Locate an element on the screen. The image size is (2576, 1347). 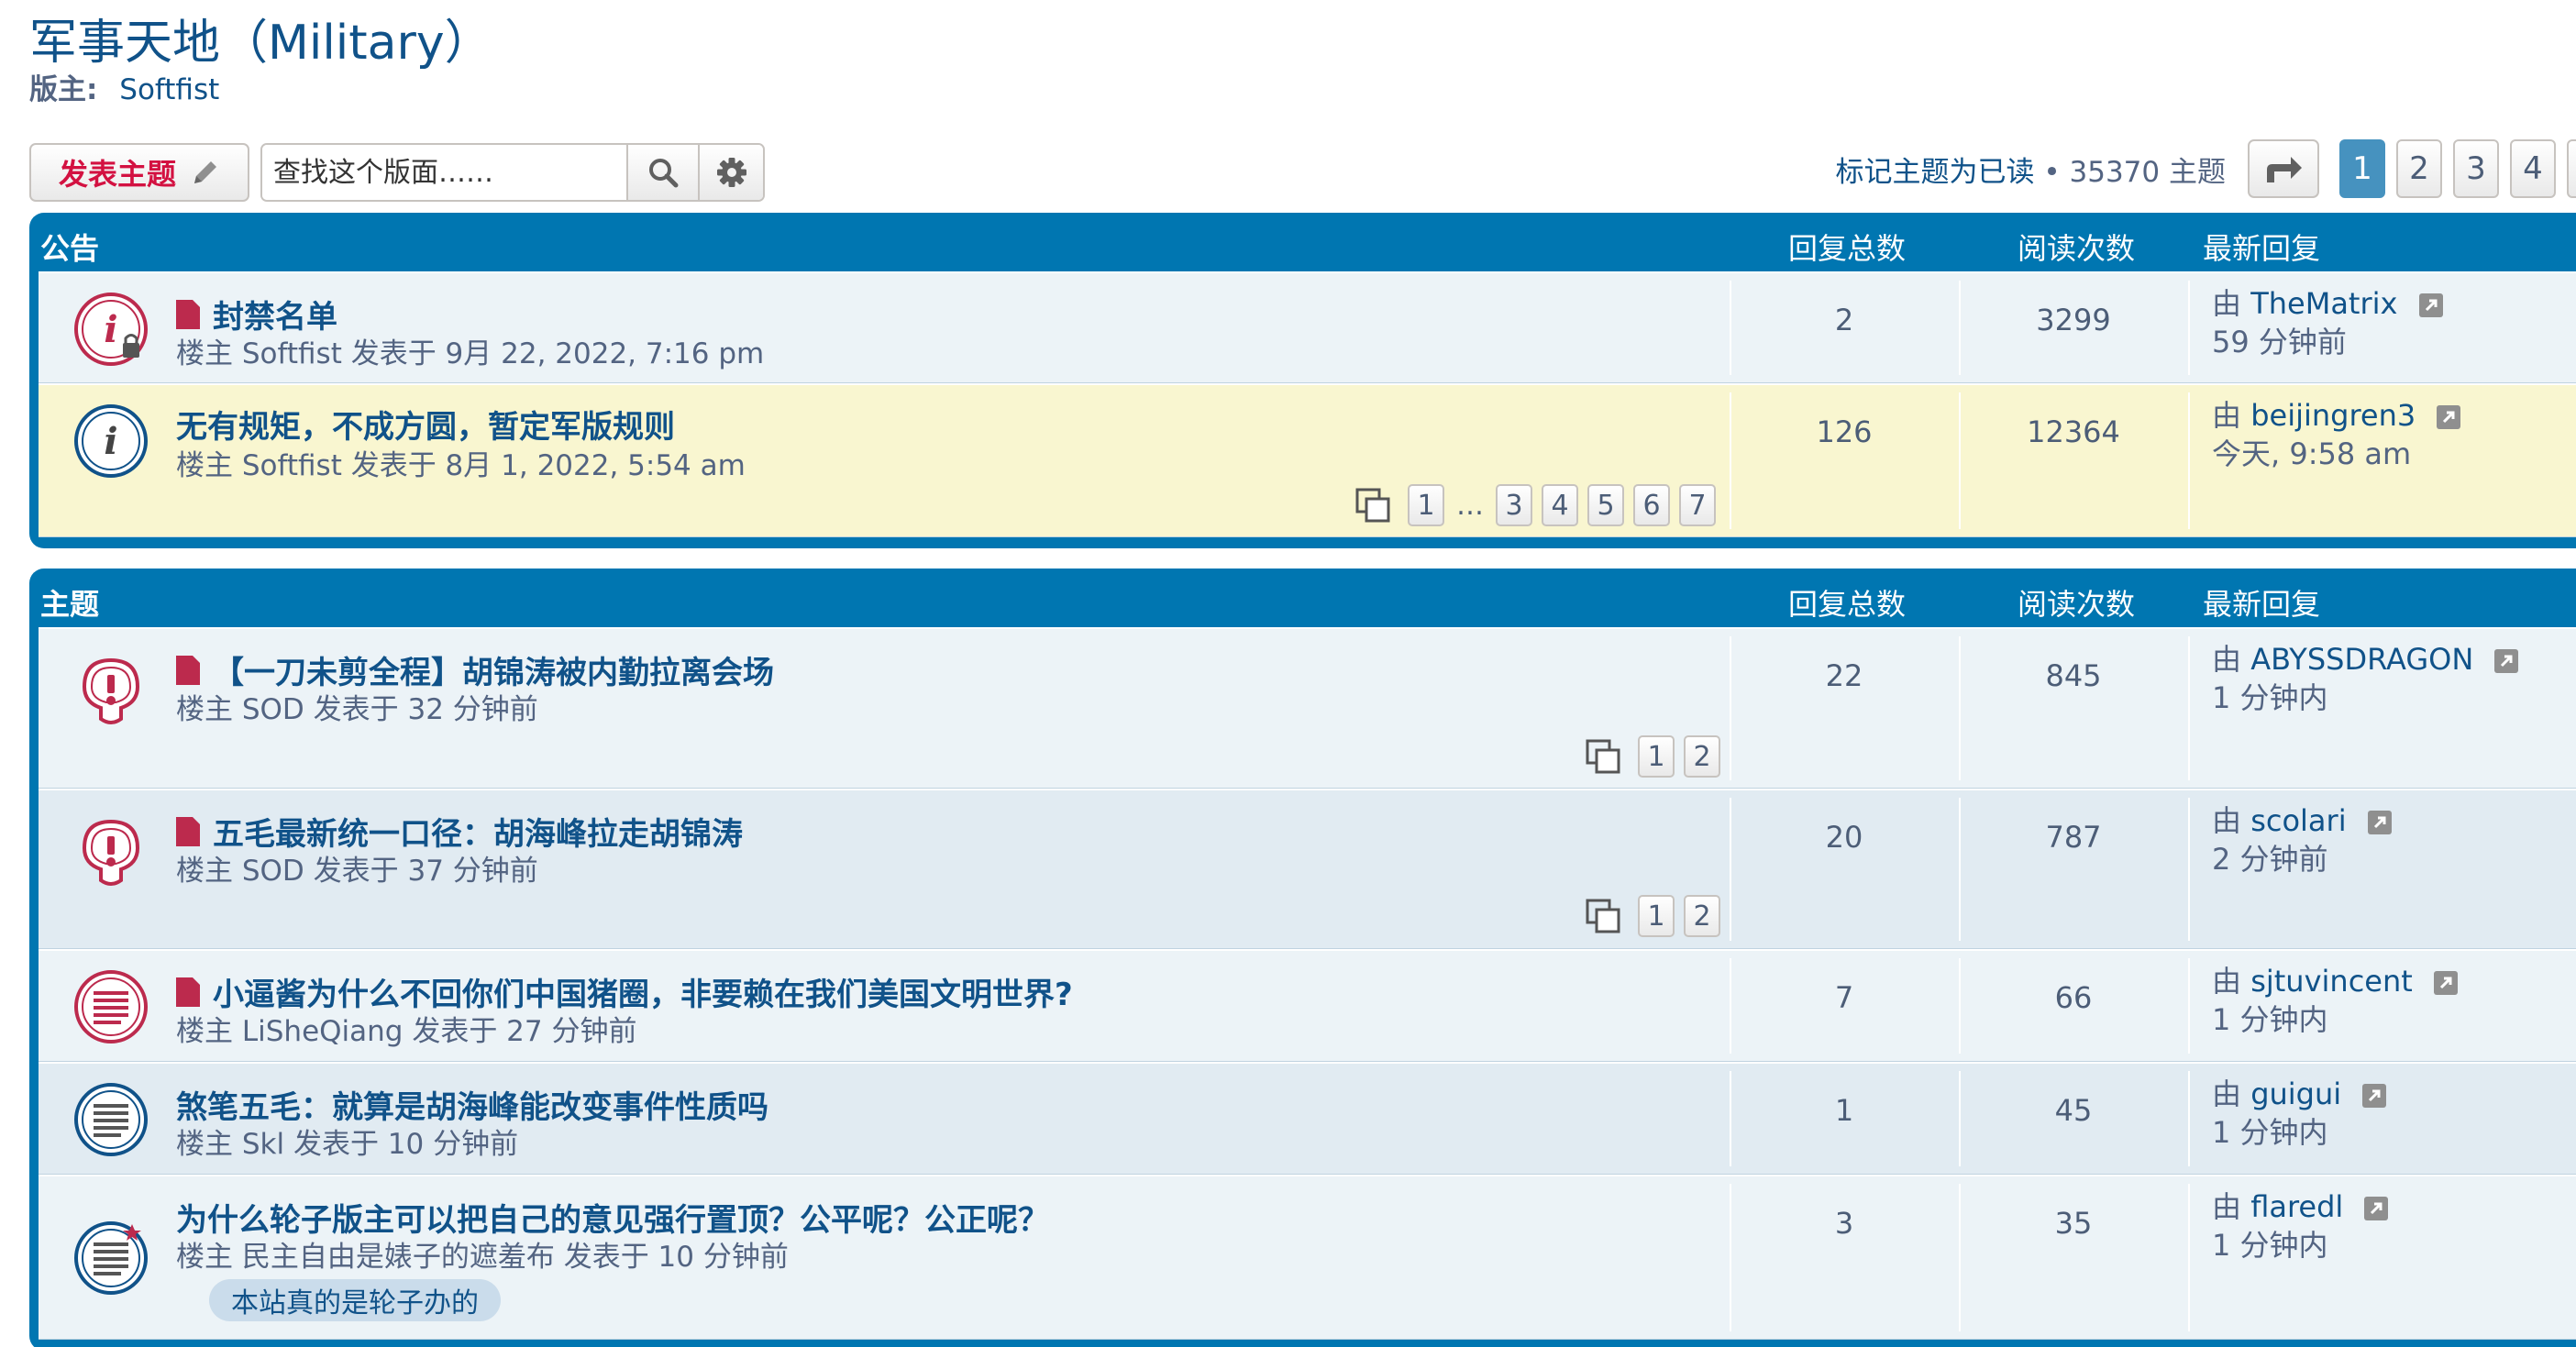
last-post-user: ABYSSDRAGON is located at coordinates (2361, 659).